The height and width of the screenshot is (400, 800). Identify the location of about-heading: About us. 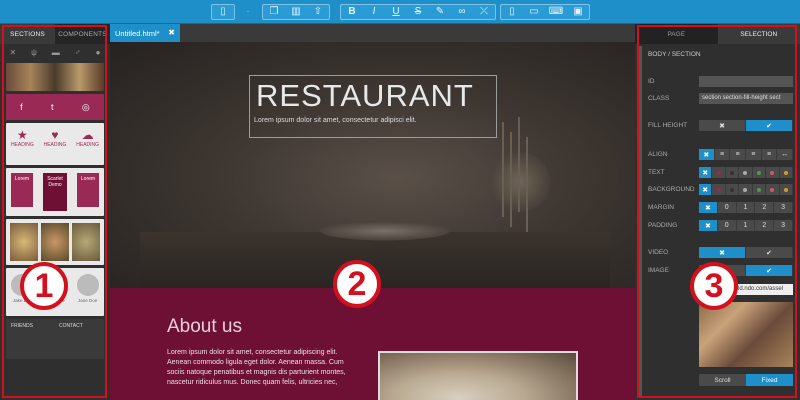
(204, 327).